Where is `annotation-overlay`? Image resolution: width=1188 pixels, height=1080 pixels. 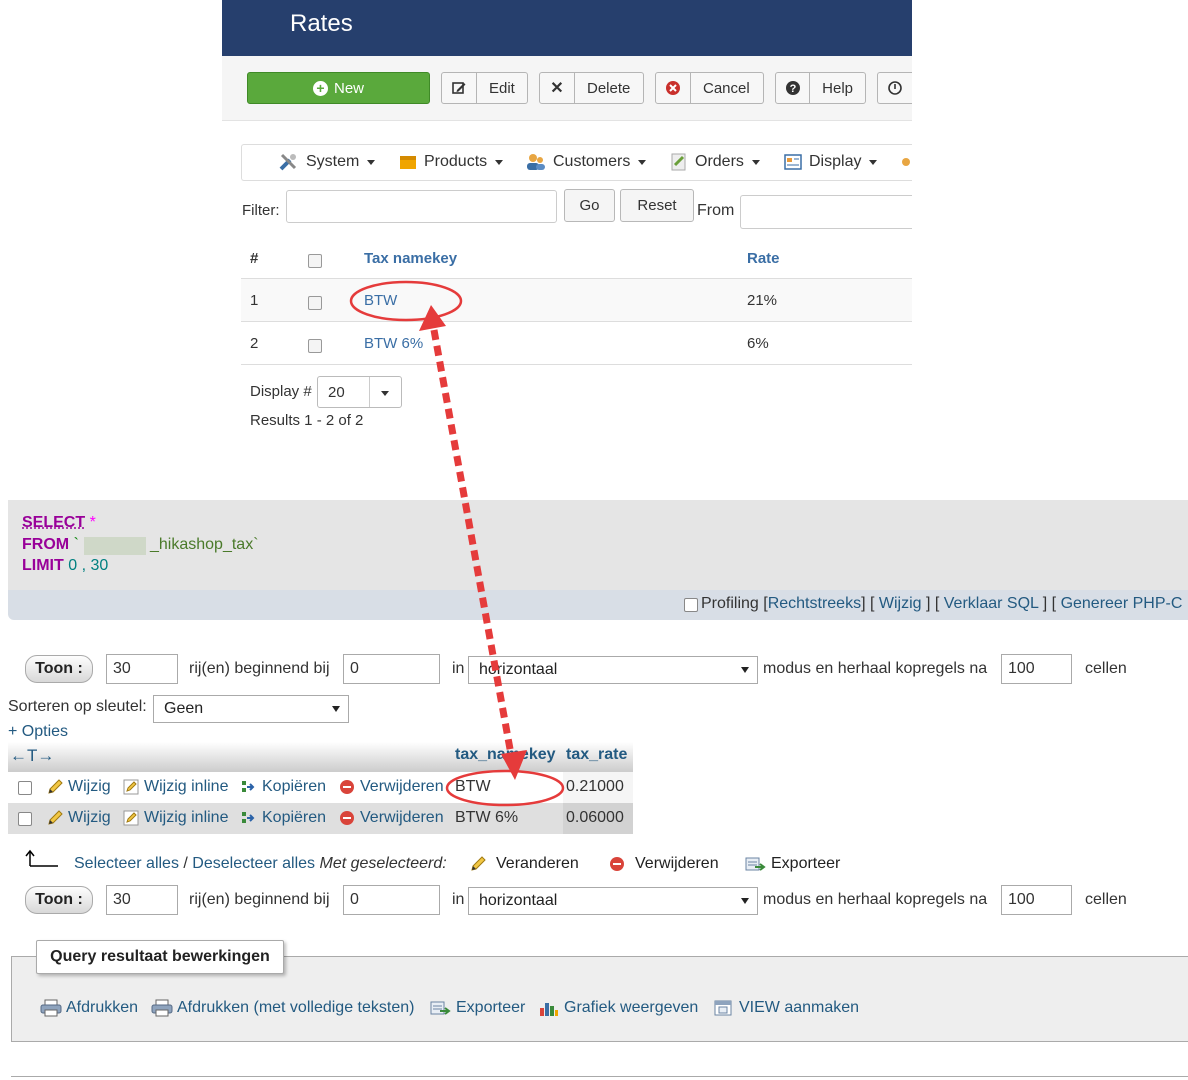 annotation-overlay is located at coordinates (457, 543).